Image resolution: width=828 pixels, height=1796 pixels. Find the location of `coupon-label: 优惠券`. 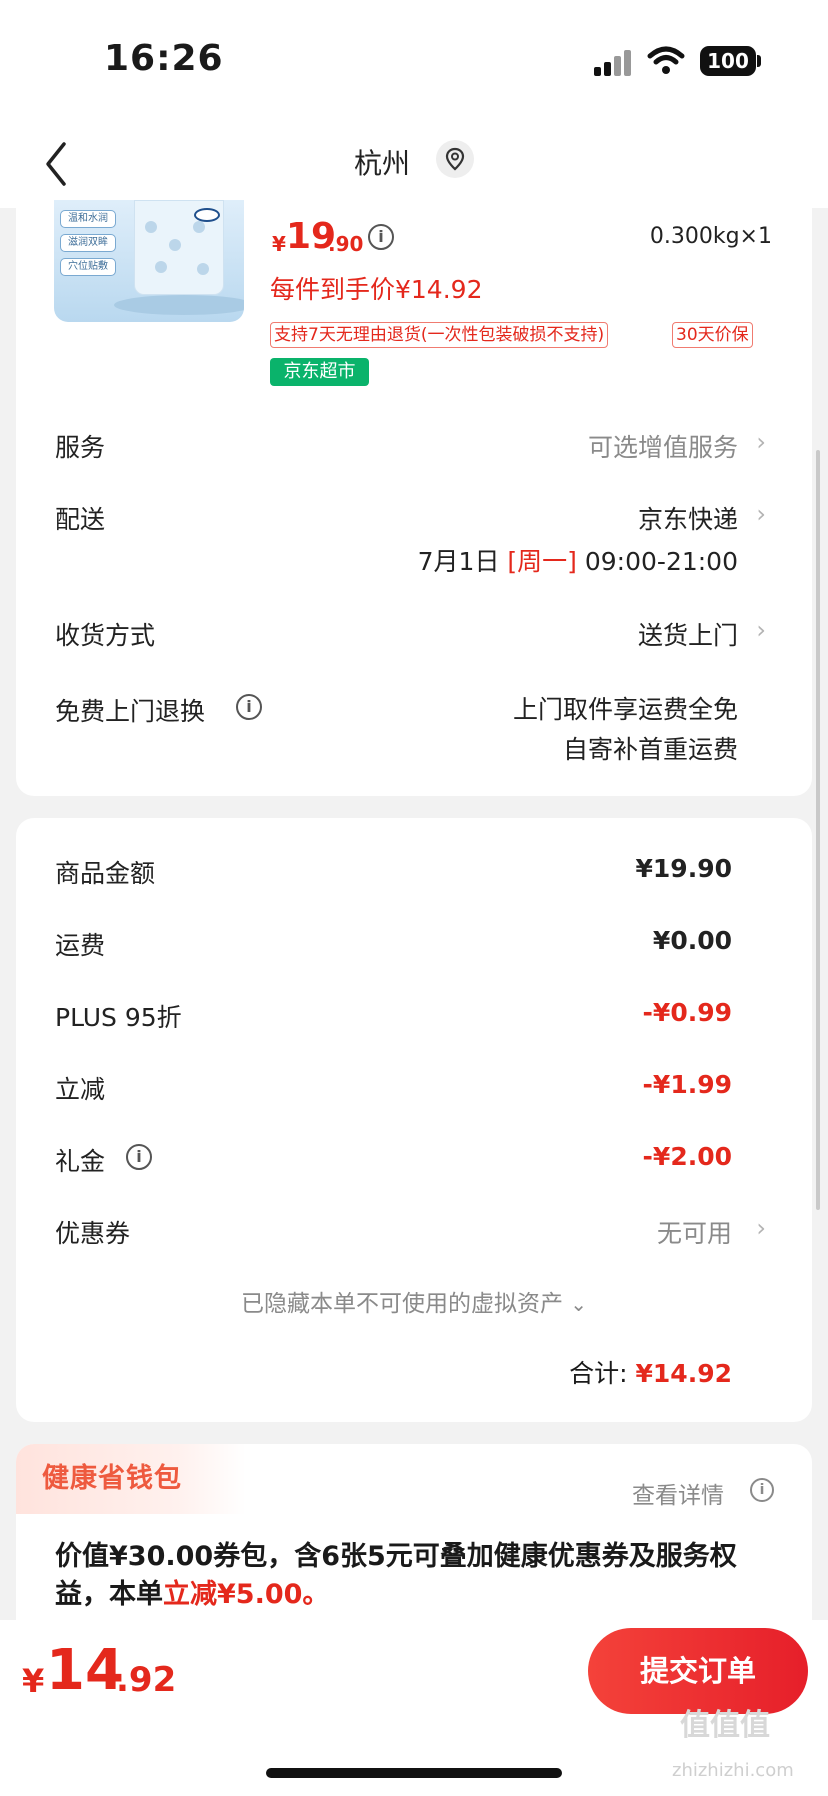

coupon-label: 优惠券 is located at coordinates (93, 1233).